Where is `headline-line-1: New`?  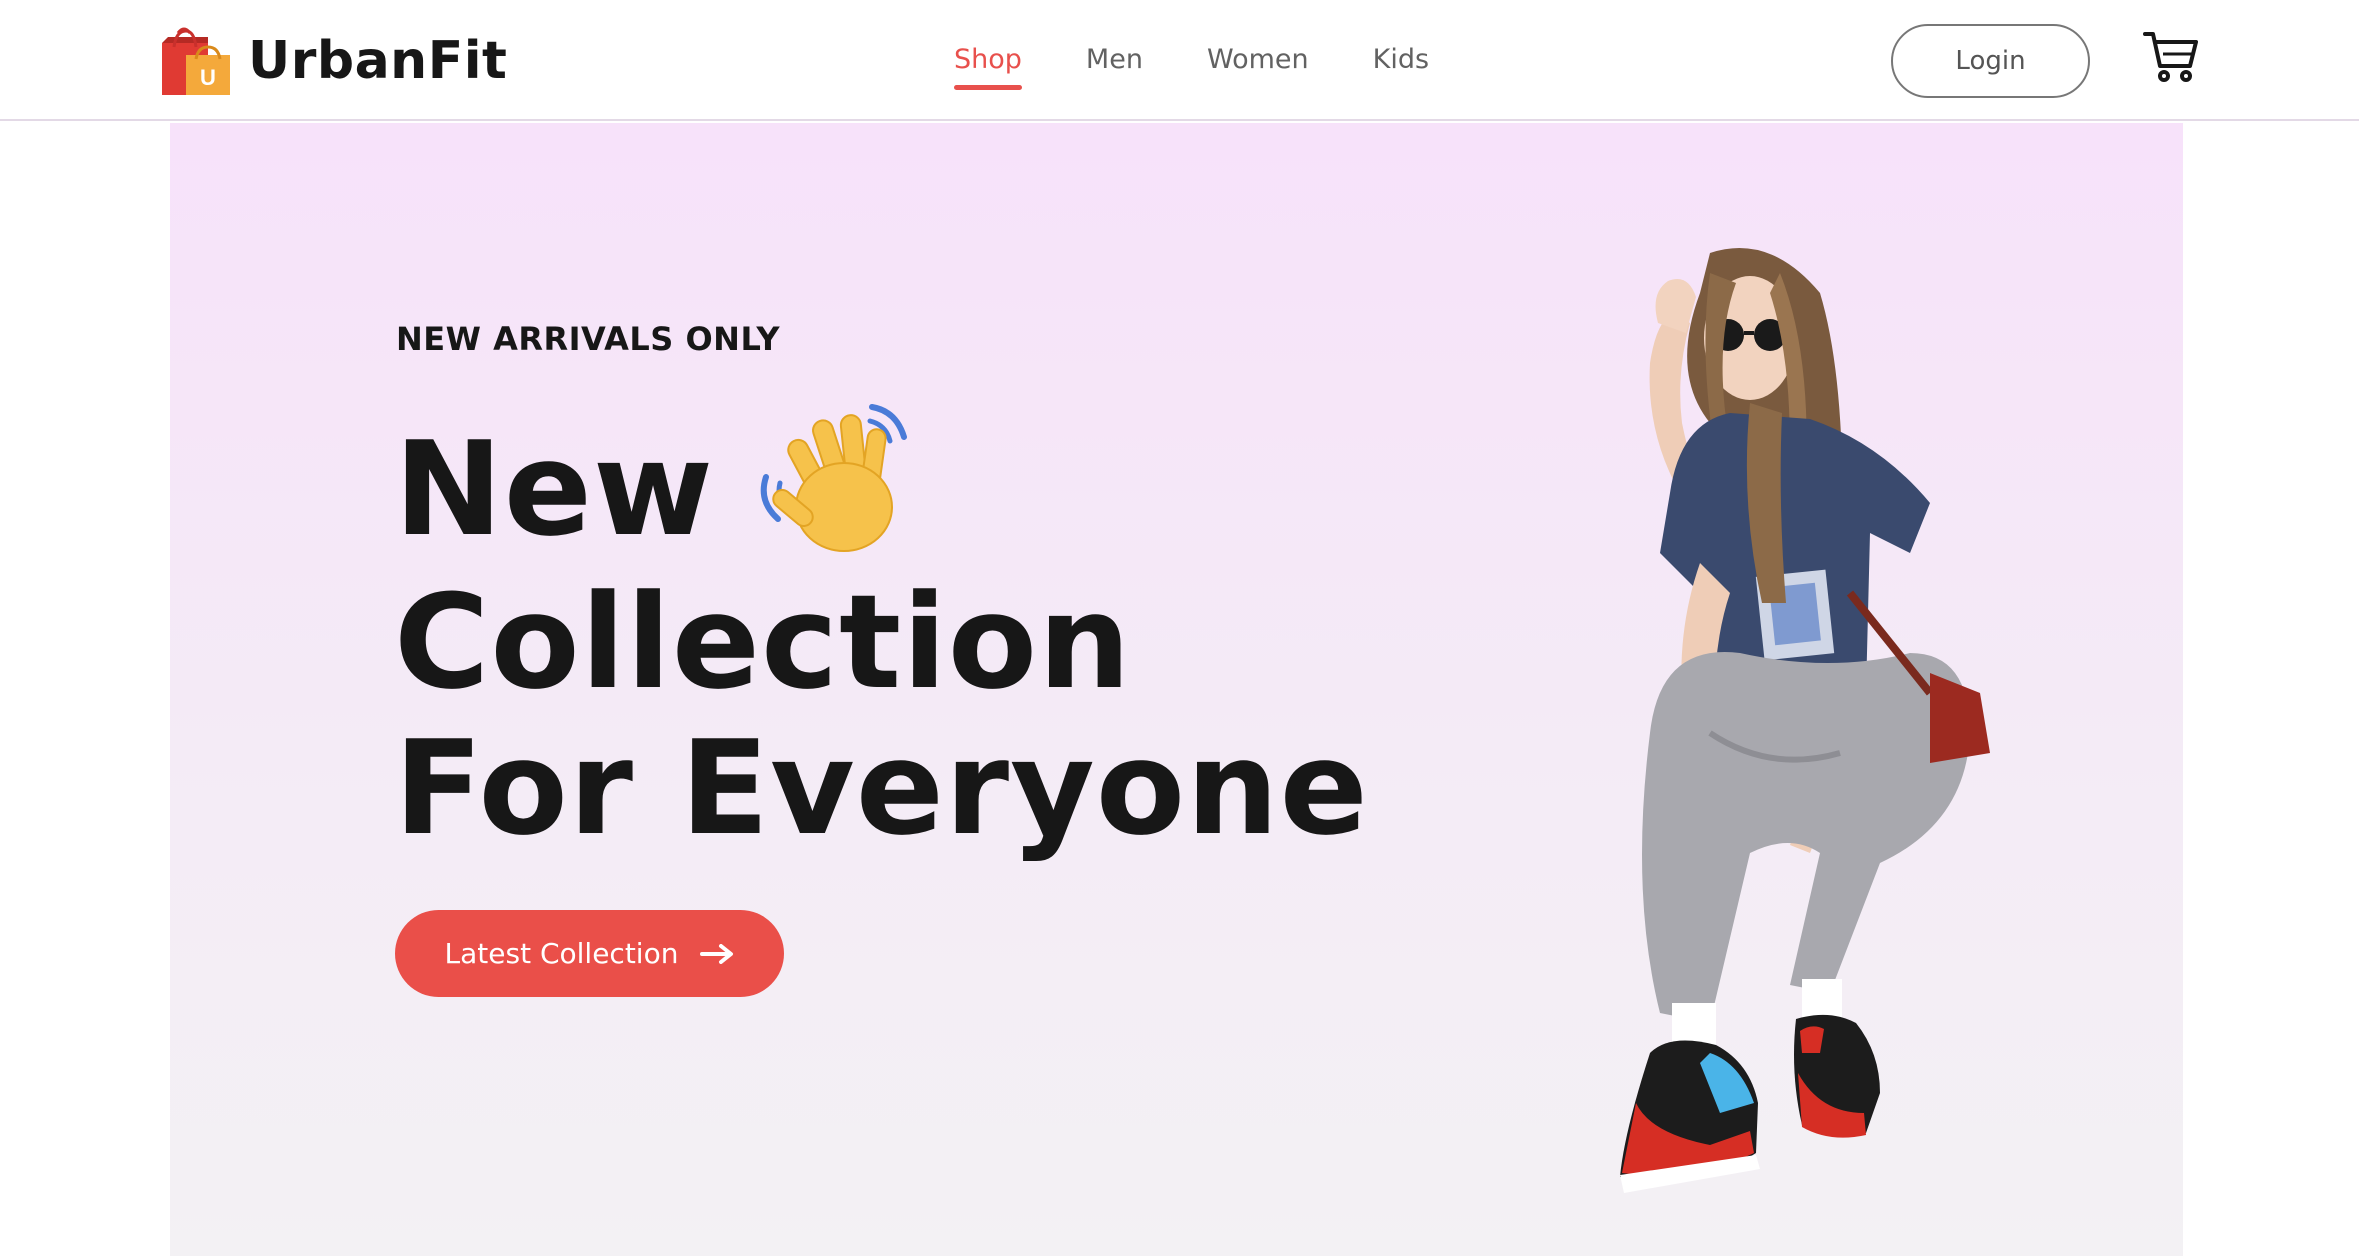 headline-line-1: New is located at coordinates (554, 489).